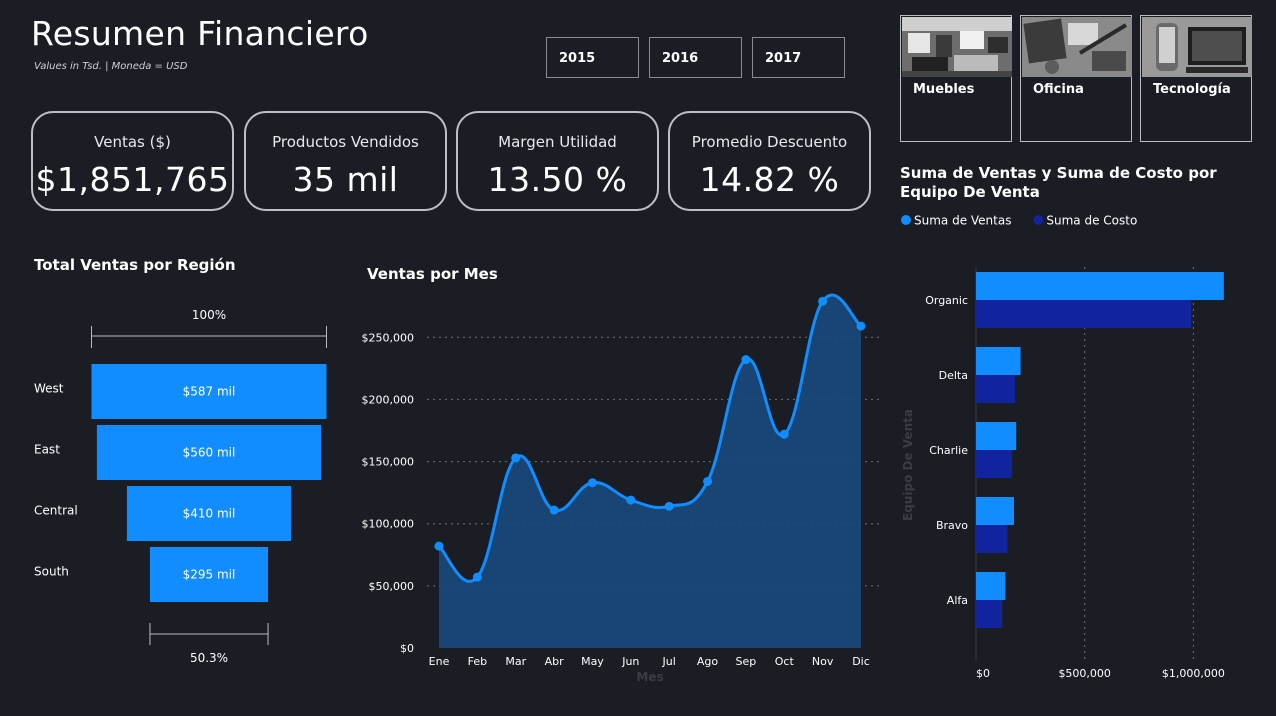  What do you see at coordinates (956, 78) in the screenshot?
I see `category-tile-muebles: Muebles` at bounding box center [956, 78].